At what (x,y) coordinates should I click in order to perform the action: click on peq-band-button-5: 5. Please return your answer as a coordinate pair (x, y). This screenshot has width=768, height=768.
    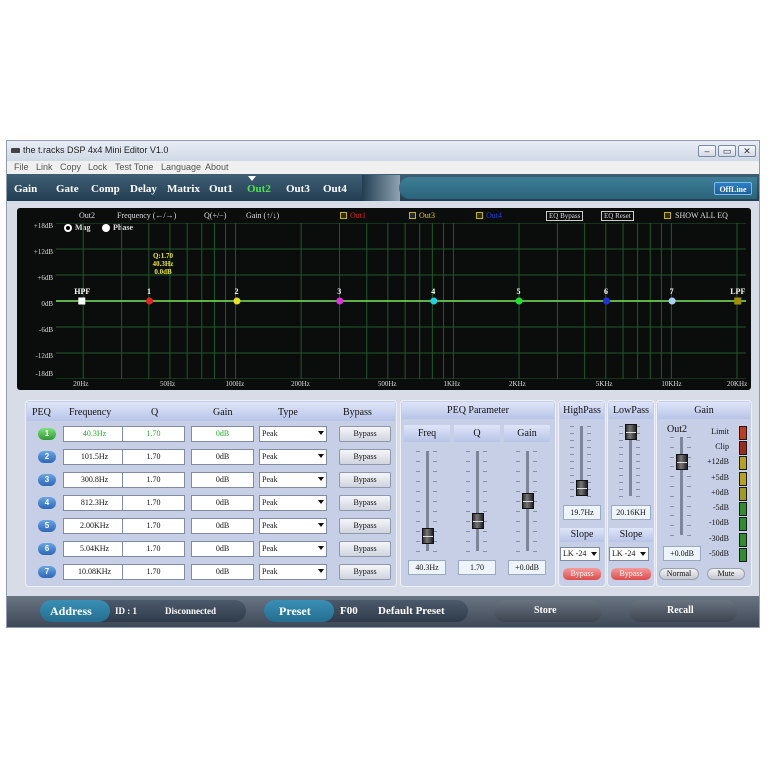
    Looking at the image, I should click on (47, 526).